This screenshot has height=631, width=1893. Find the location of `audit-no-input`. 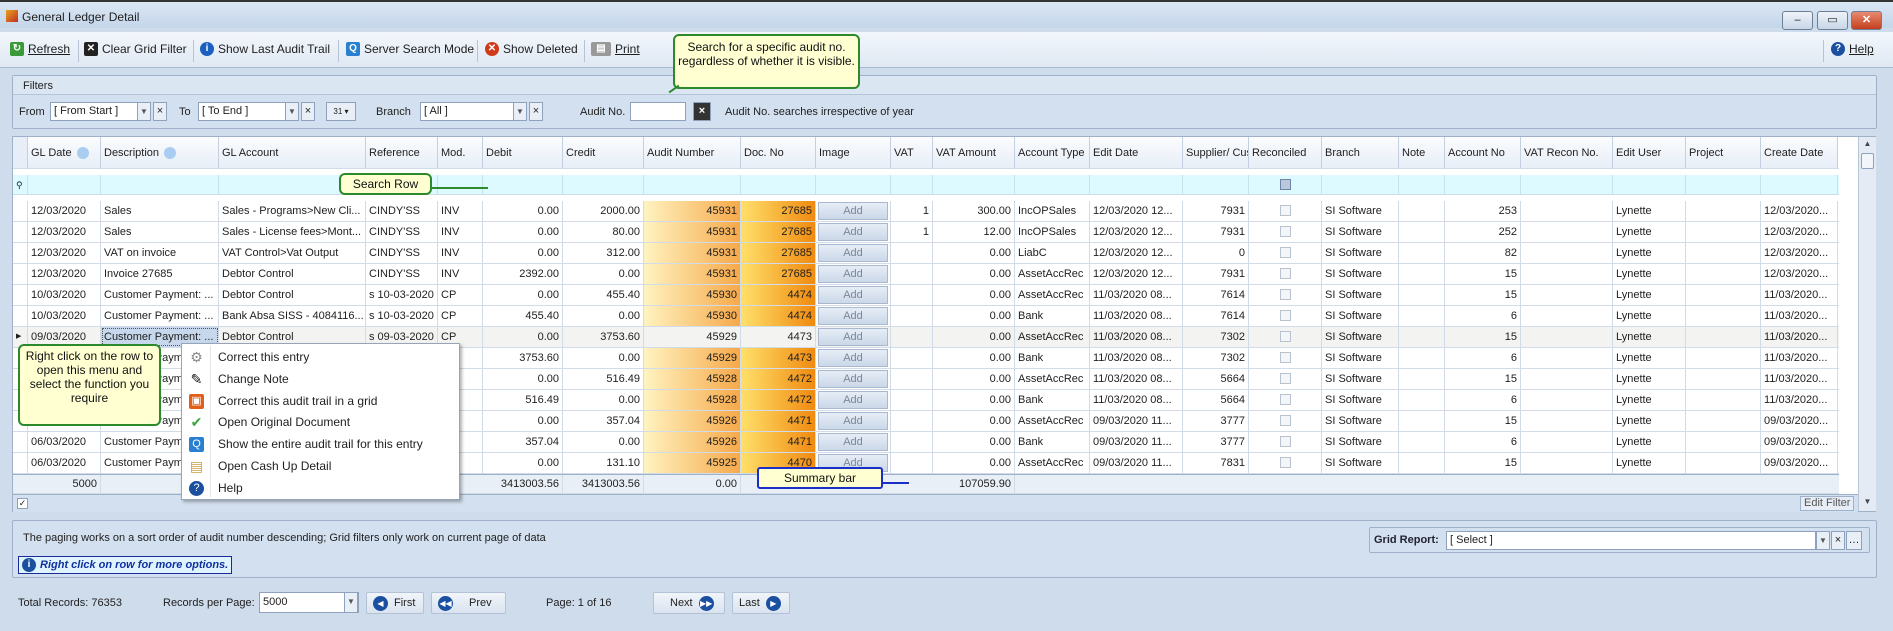

audit-no-input is located at coordinates (658, 111).